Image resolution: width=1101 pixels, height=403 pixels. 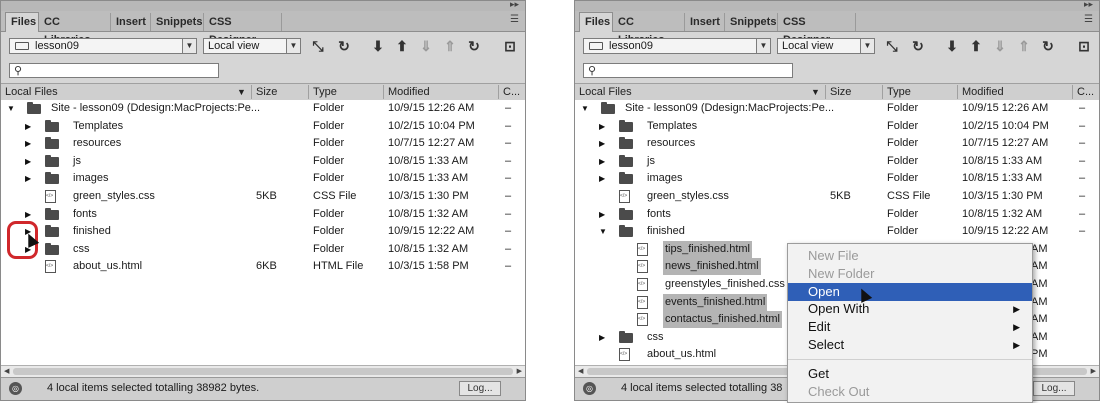 What do you see at coordinates (837, 231) in the screenshot?
I see `list-item: ▼ finished Folder 10/9/15 12:22 AM –` at bounding box center [837, 231].